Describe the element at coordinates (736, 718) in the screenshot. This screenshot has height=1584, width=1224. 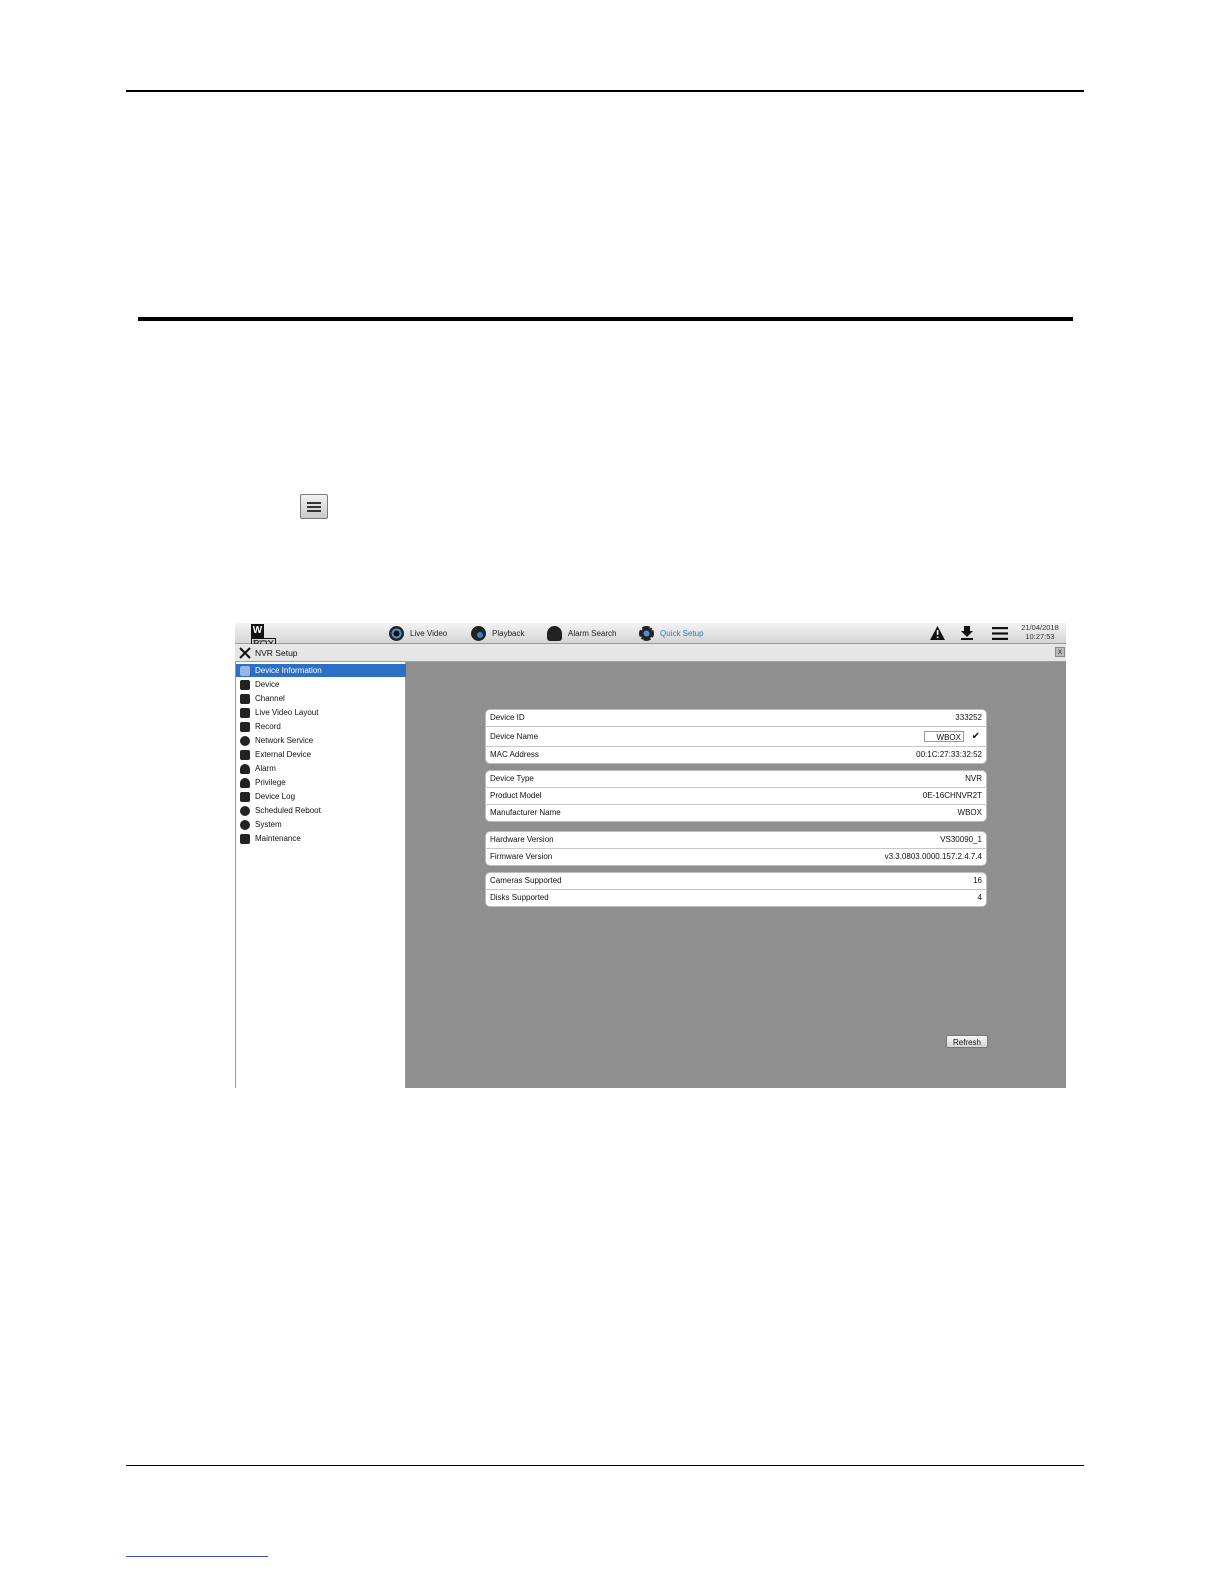
I see `row-device-id: Device ID 333252` at that location.